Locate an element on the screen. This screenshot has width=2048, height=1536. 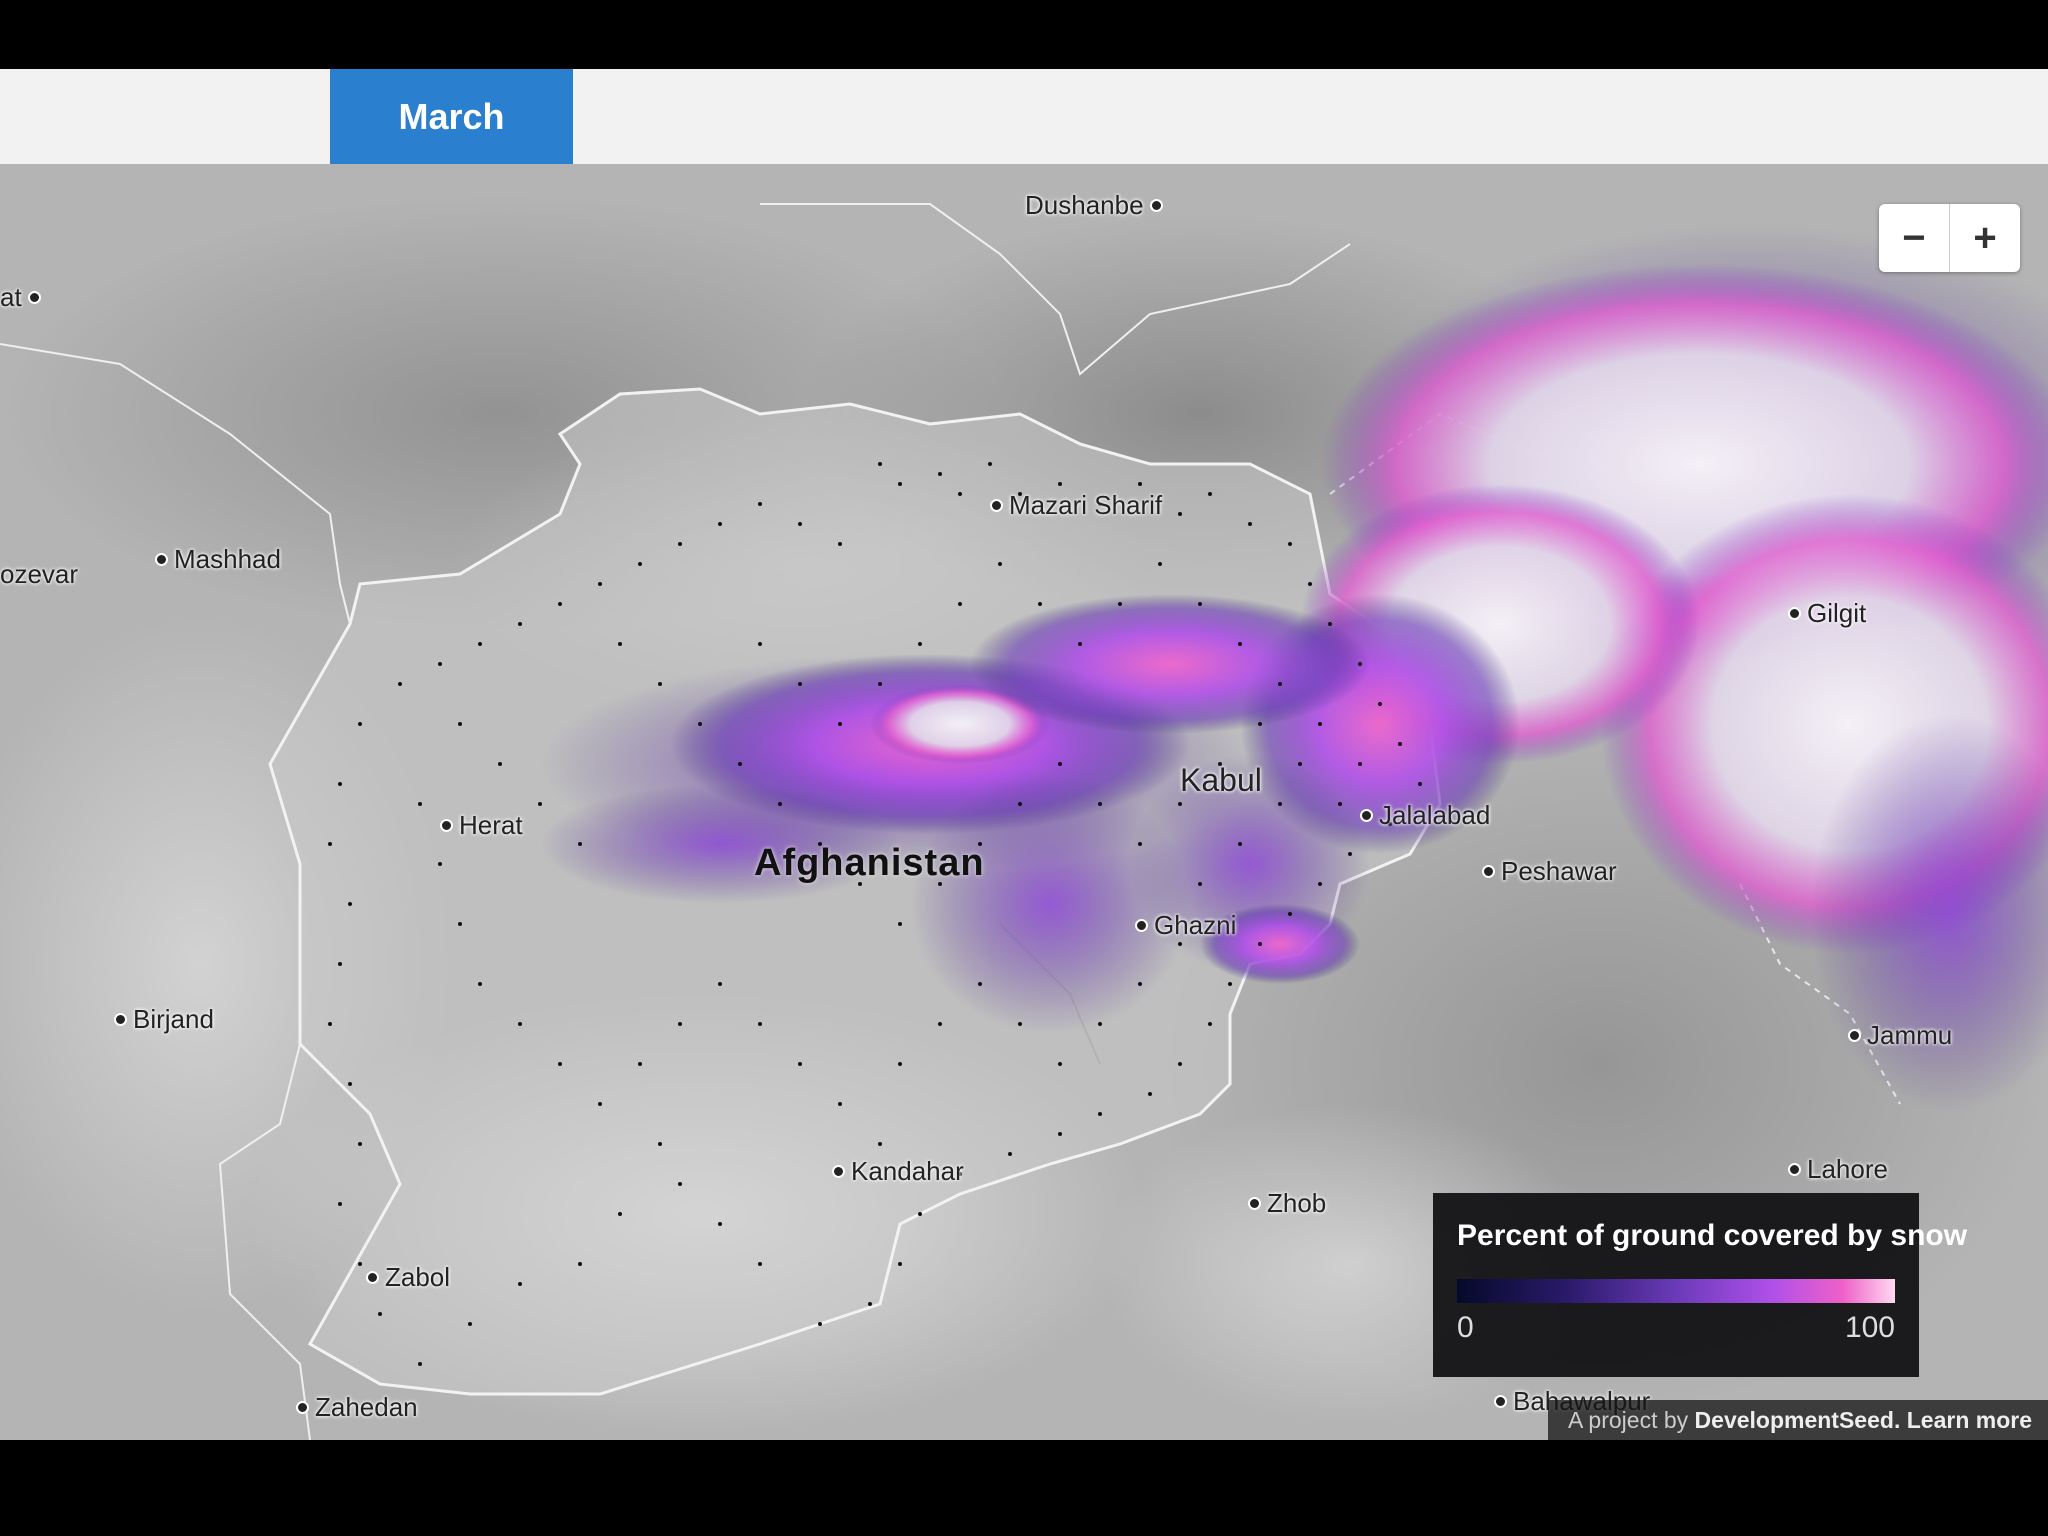
place-label: Jammu is located at coordinates (1900, 1035).